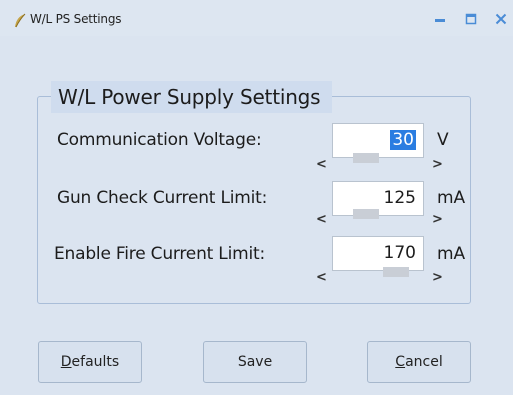 The height and width of the screenshot is (395, 513). I want to click on save-label: Save, so click(255, 362).